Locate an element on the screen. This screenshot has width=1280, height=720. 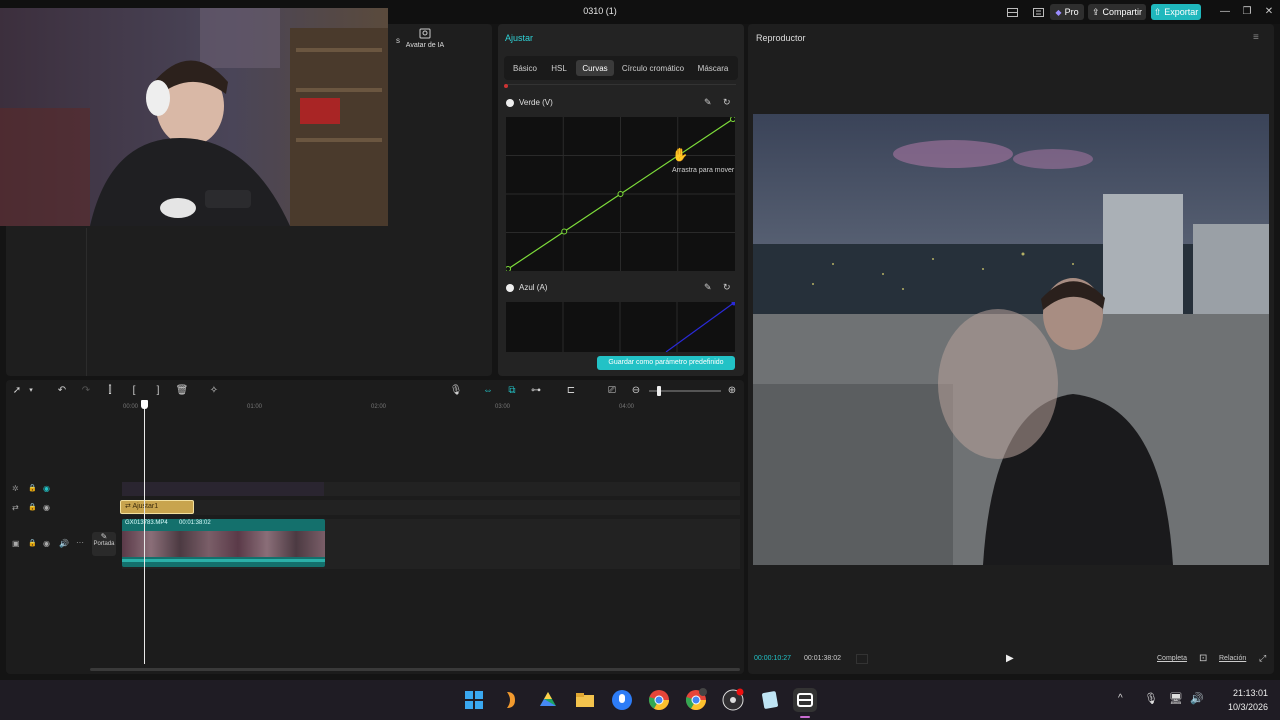
cover-button: ✎ Portada is located at coordinates (104, 544).